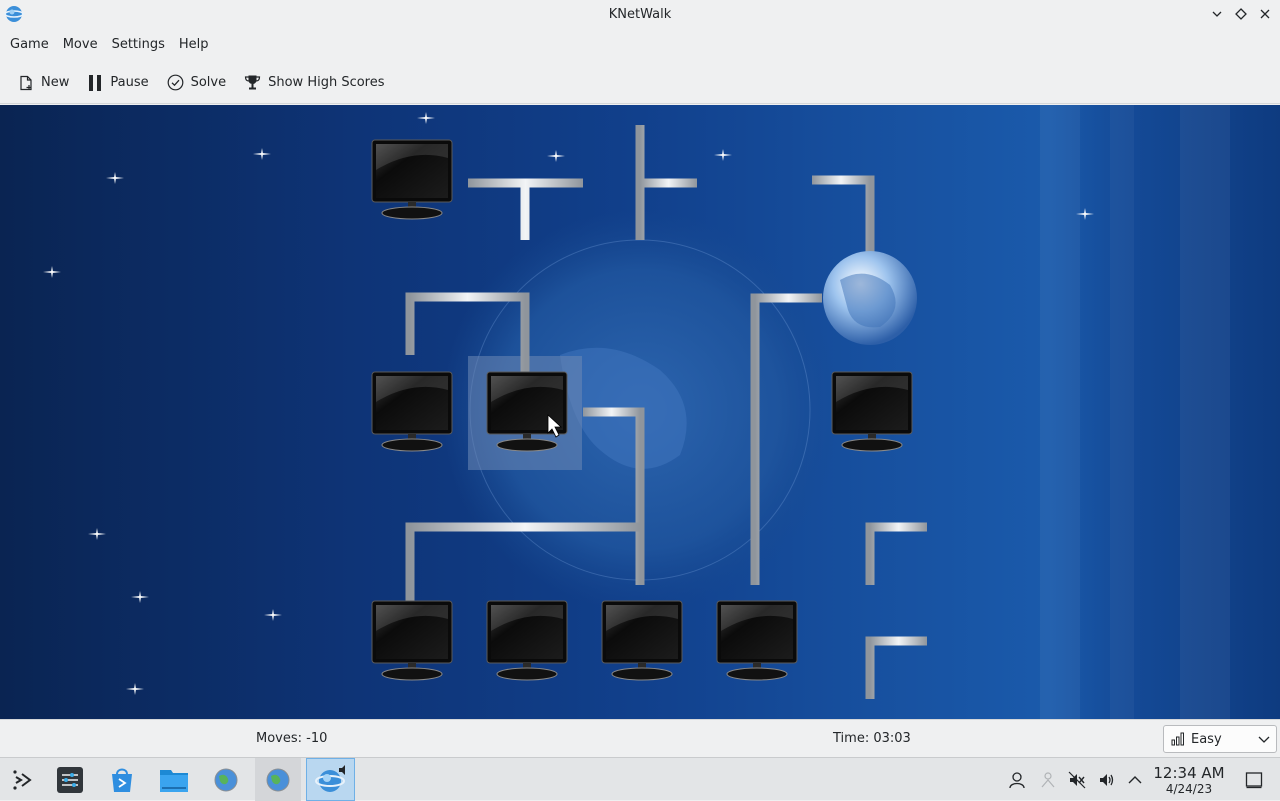 The width and height of the screenshot is (1280, 801). Describe the element at coordinates (129, 82) in the screenshot. I see `pause-button-label: Pause` at that location.